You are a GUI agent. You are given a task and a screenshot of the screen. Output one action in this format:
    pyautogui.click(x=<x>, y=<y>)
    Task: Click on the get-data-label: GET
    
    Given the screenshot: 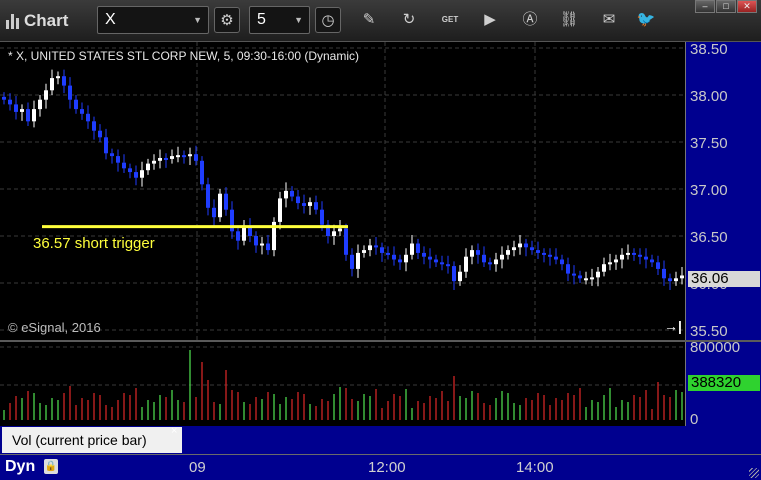 What is the action you would take?
    pyautogui.click(x=450, y=19)
    